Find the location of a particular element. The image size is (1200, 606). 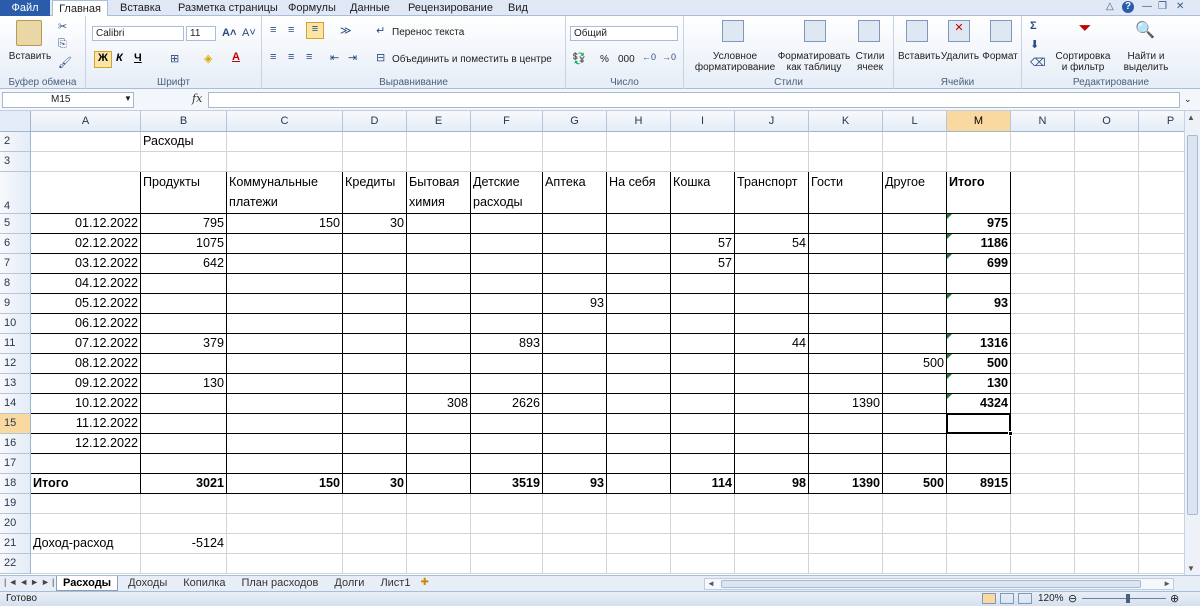

cell-o6 is located at coordinates (1107, 244).